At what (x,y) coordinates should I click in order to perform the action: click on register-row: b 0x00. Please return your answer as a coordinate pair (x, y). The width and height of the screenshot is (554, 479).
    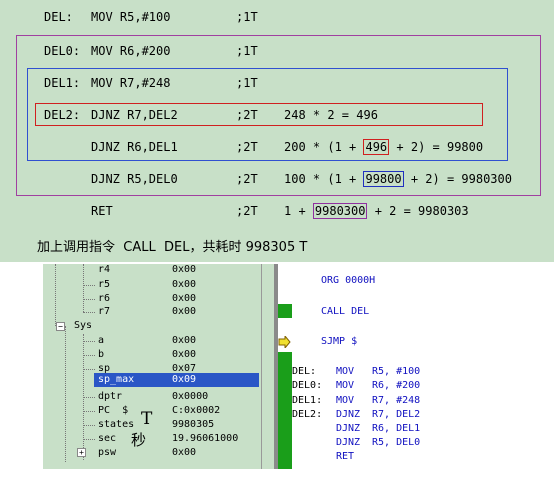
    Looking at the image, I should click on (147, 355).